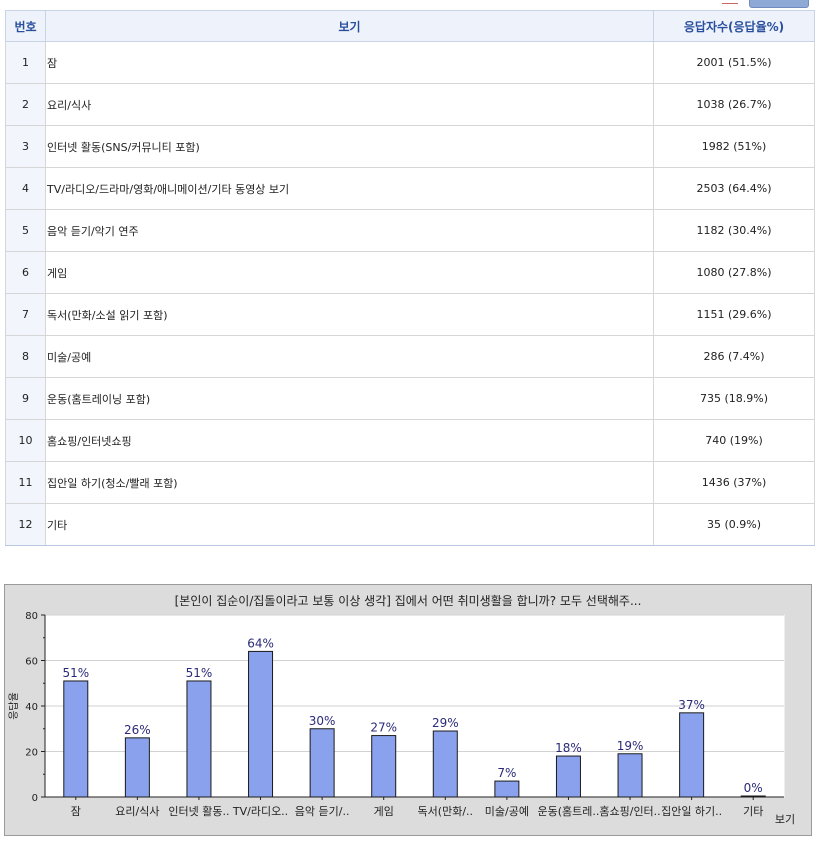 This screenshot has width=821, height=841. I want to click on row-responses: 1982 (51%), so click(734, 146).